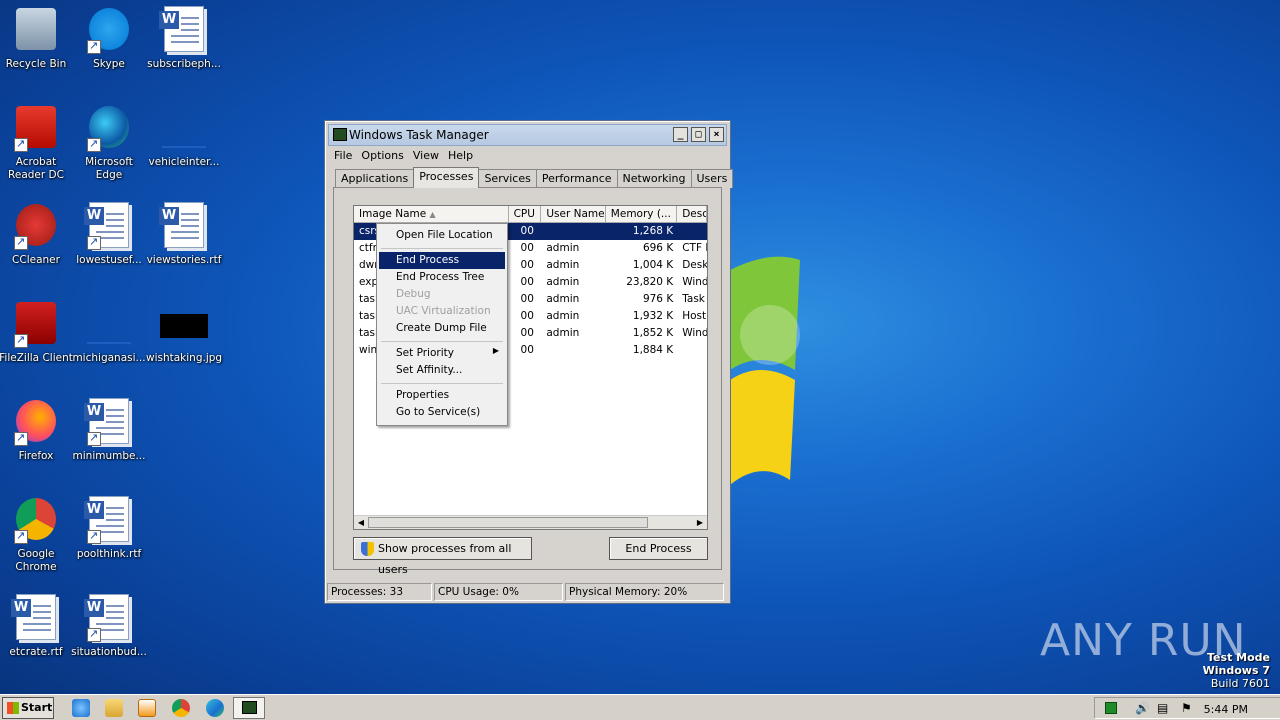 This screenshot has height=720, width=1280. I want to click on task-manager-icon, so click(340, 134).